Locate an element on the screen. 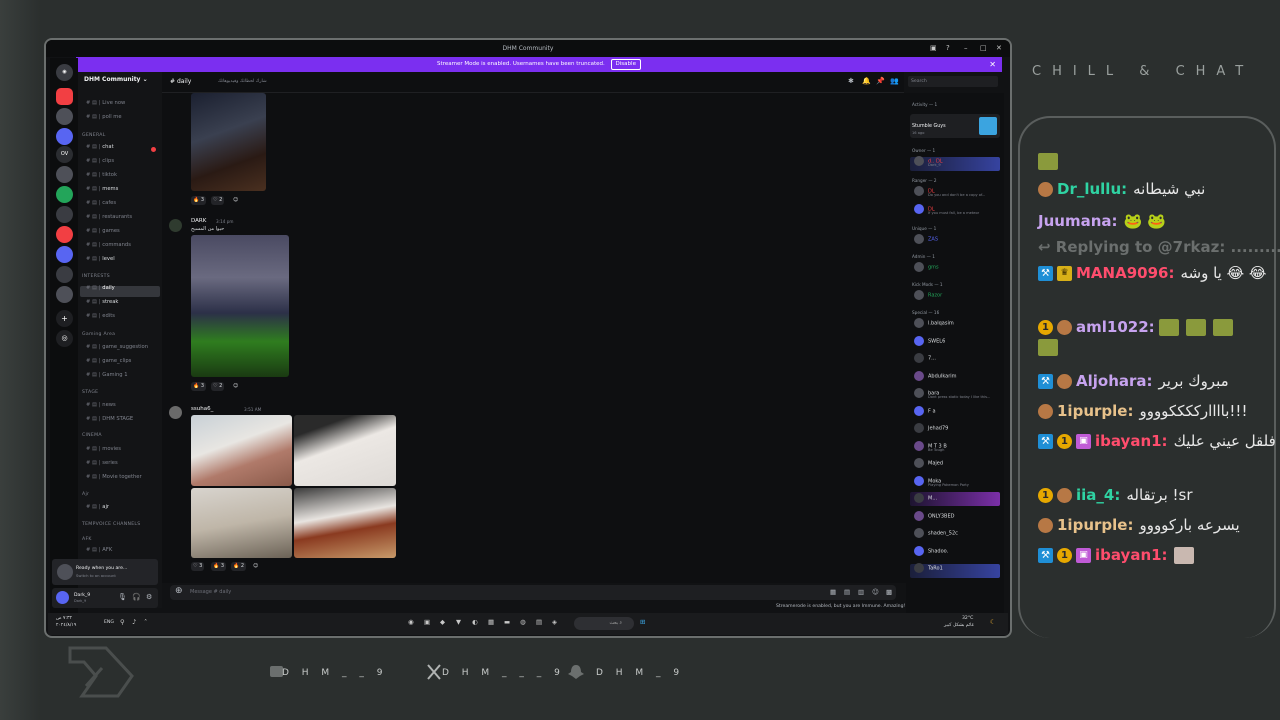  app-icon: ◈ is located at coordinates (554, 622).